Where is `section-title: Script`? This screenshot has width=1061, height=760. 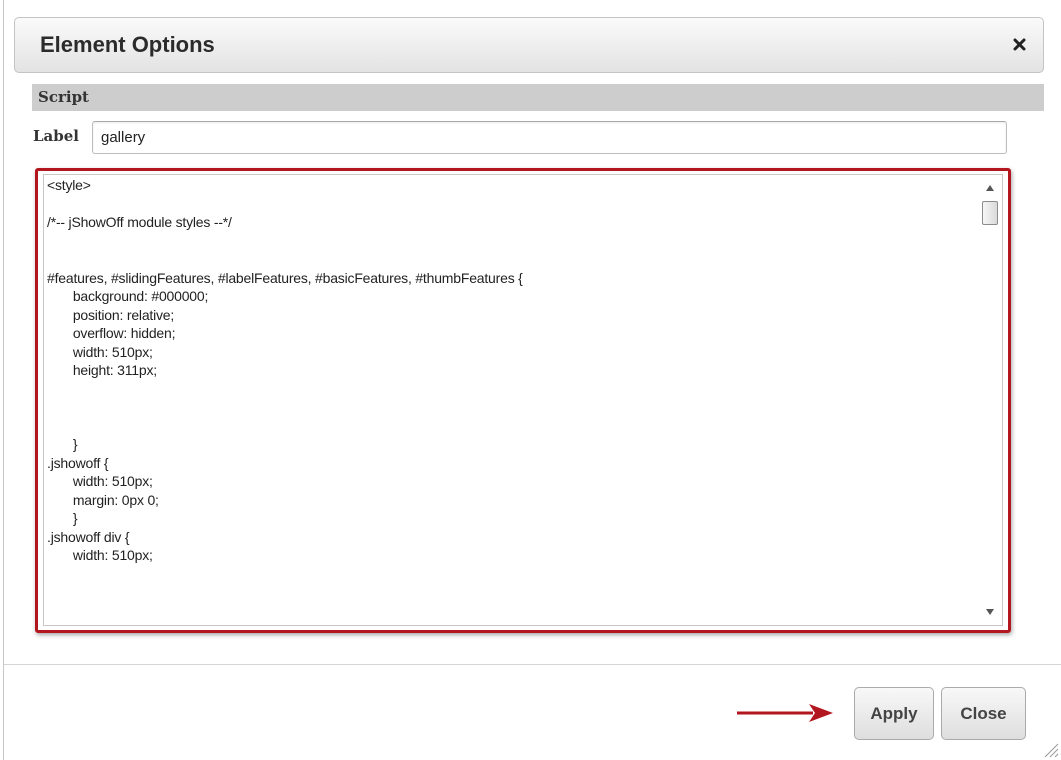
section-title: Script is located at coordinates (63, 97).